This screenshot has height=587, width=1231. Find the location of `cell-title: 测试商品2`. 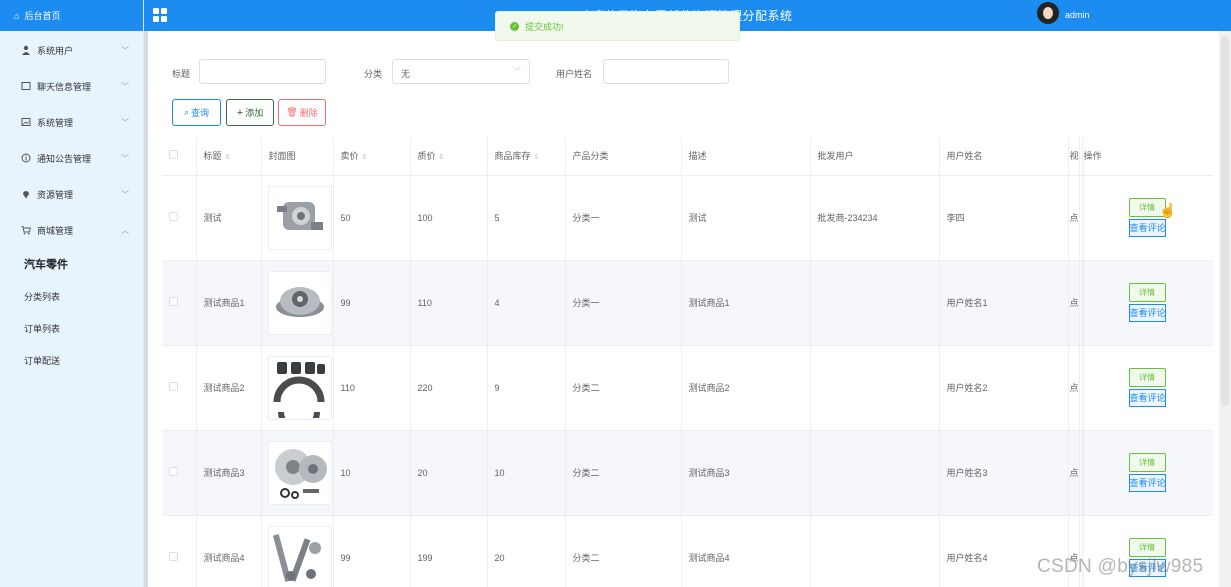

cell-title: 测试商品2 is located at coordinates (229, 388).